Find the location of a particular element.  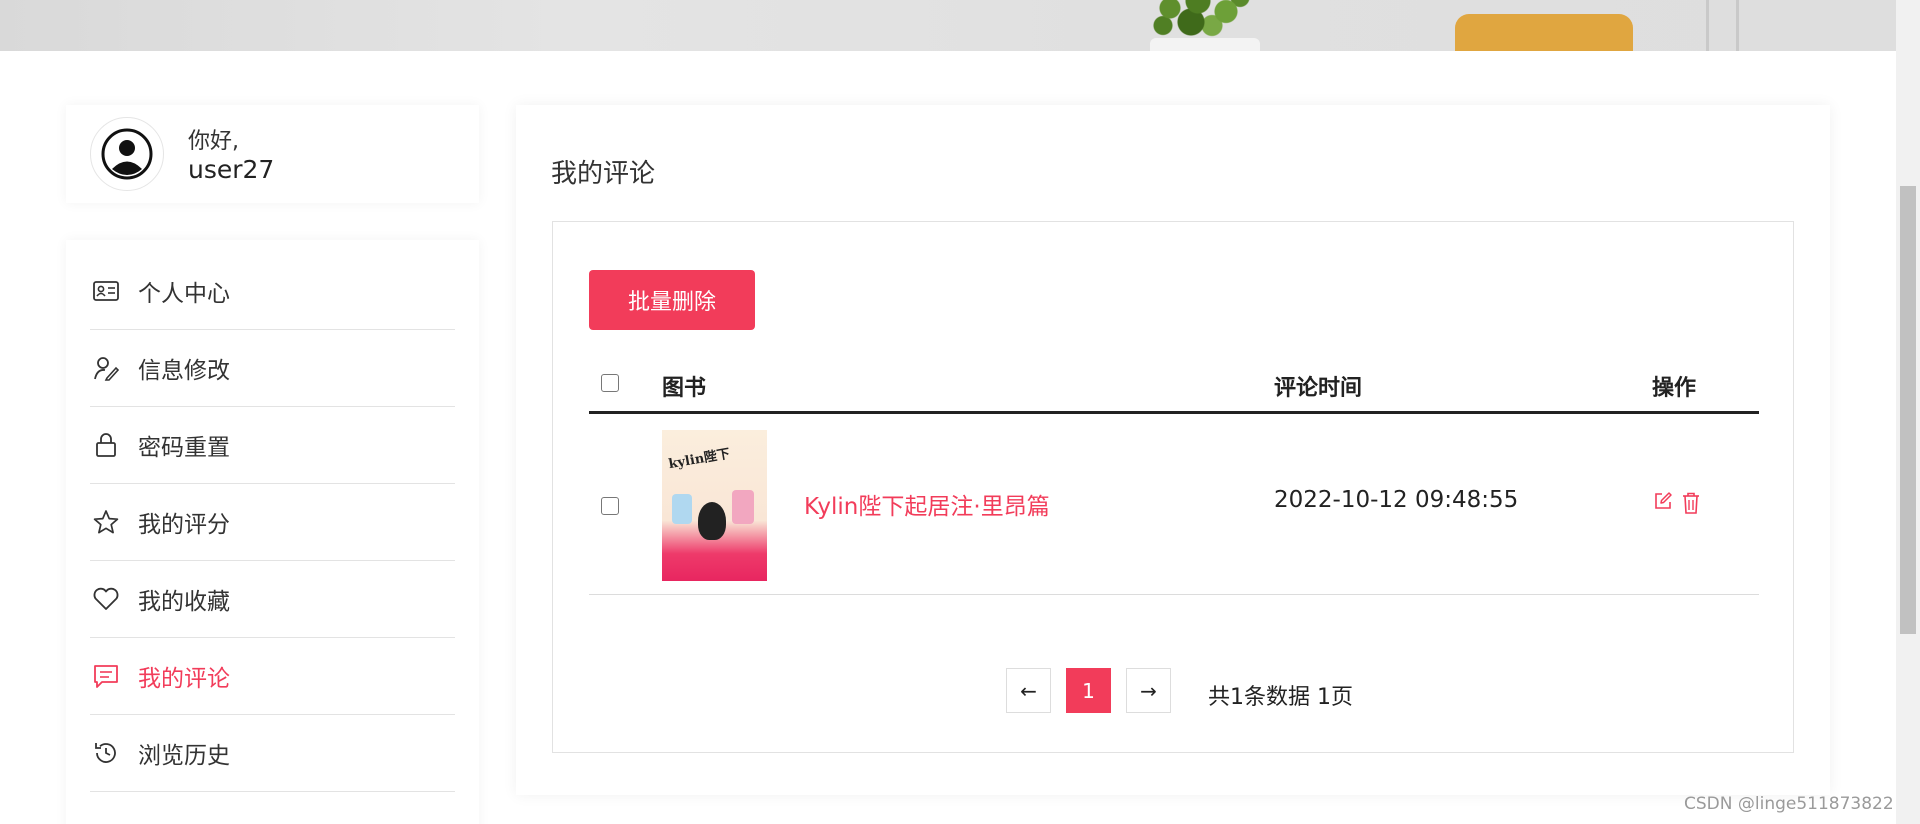

sidebar-item-password: 密码重置 is located at coordinates (272, 445).